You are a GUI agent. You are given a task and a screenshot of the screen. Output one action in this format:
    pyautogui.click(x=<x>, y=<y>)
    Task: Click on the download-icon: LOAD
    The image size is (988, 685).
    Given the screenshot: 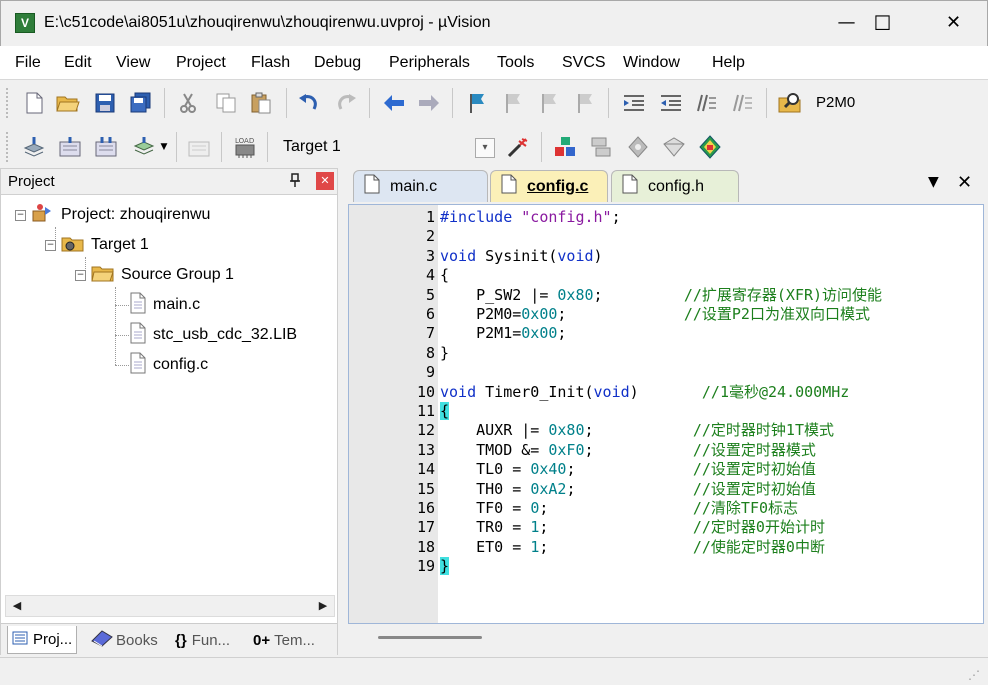 What is the action you would take?
    pyautogui.click(x=245, y=147)
    